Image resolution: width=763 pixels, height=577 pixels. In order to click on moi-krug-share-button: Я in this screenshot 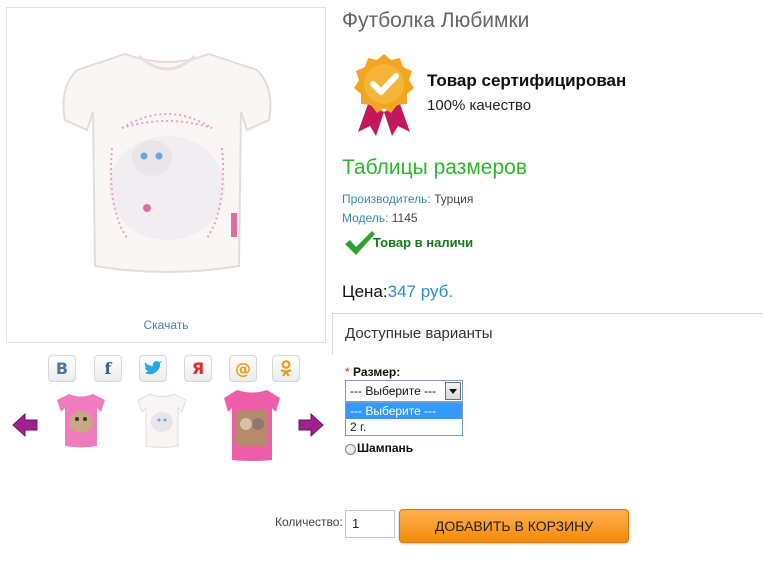, I will do `click(198, 368)`.